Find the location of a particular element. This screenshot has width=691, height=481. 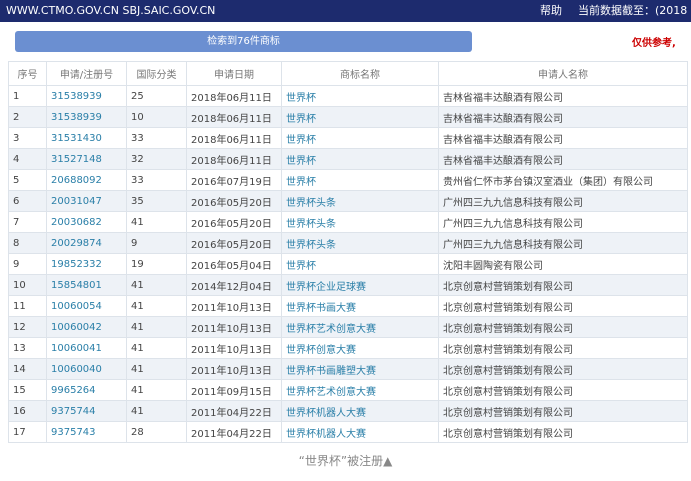

registration-number-link: 10060040 is located at coordinates (86, 369).